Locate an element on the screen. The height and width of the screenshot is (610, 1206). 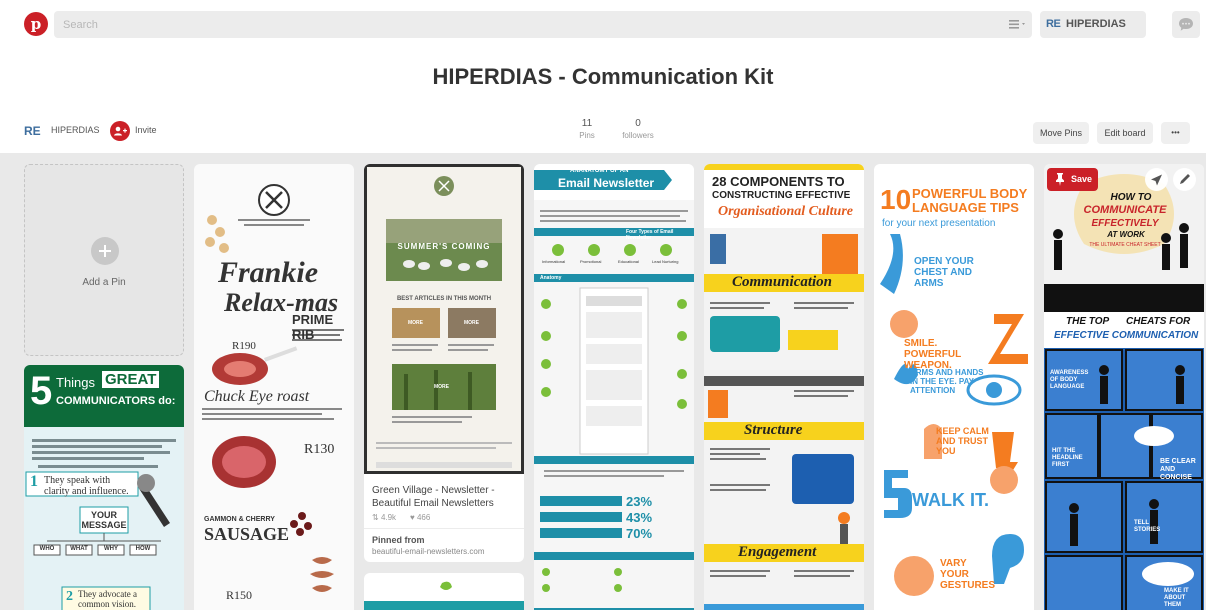
anatomy-title-line2: Email Newsletter is located at coordinates (606, 183).